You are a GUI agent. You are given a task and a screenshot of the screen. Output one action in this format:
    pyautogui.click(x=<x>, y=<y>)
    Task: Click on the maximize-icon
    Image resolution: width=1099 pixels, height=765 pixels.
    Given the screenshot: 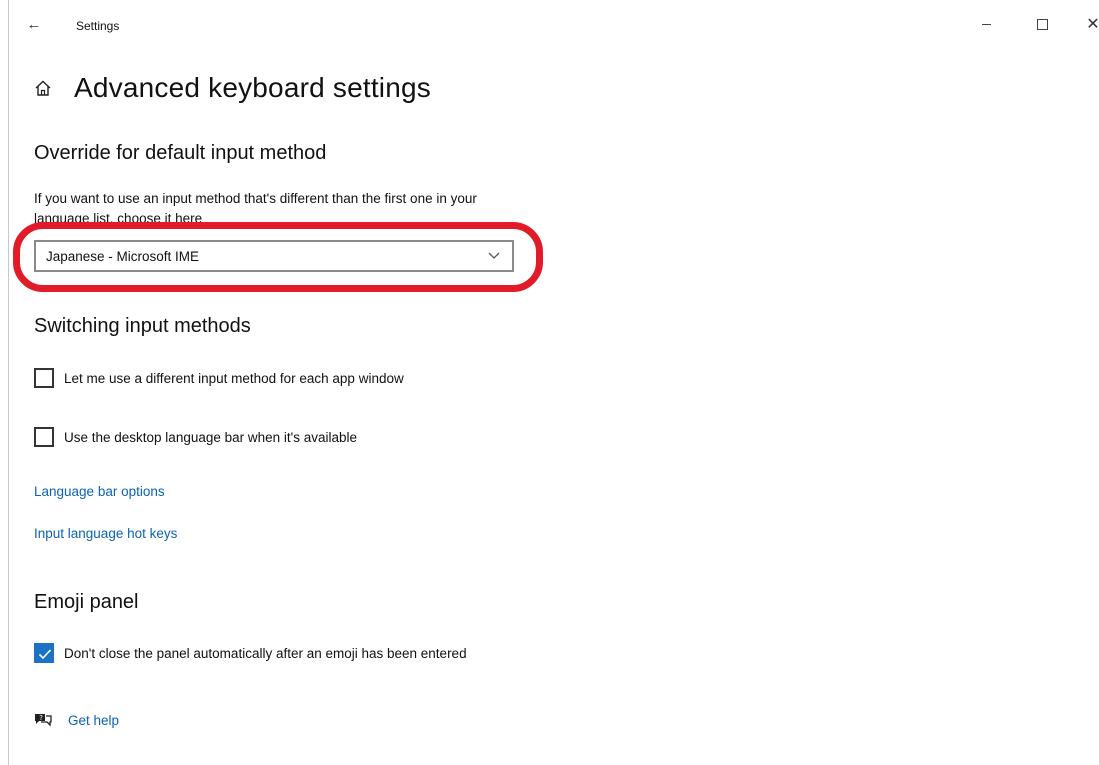 What is the action you would take?
    pyautogui.click(x=1042, y=25)
    